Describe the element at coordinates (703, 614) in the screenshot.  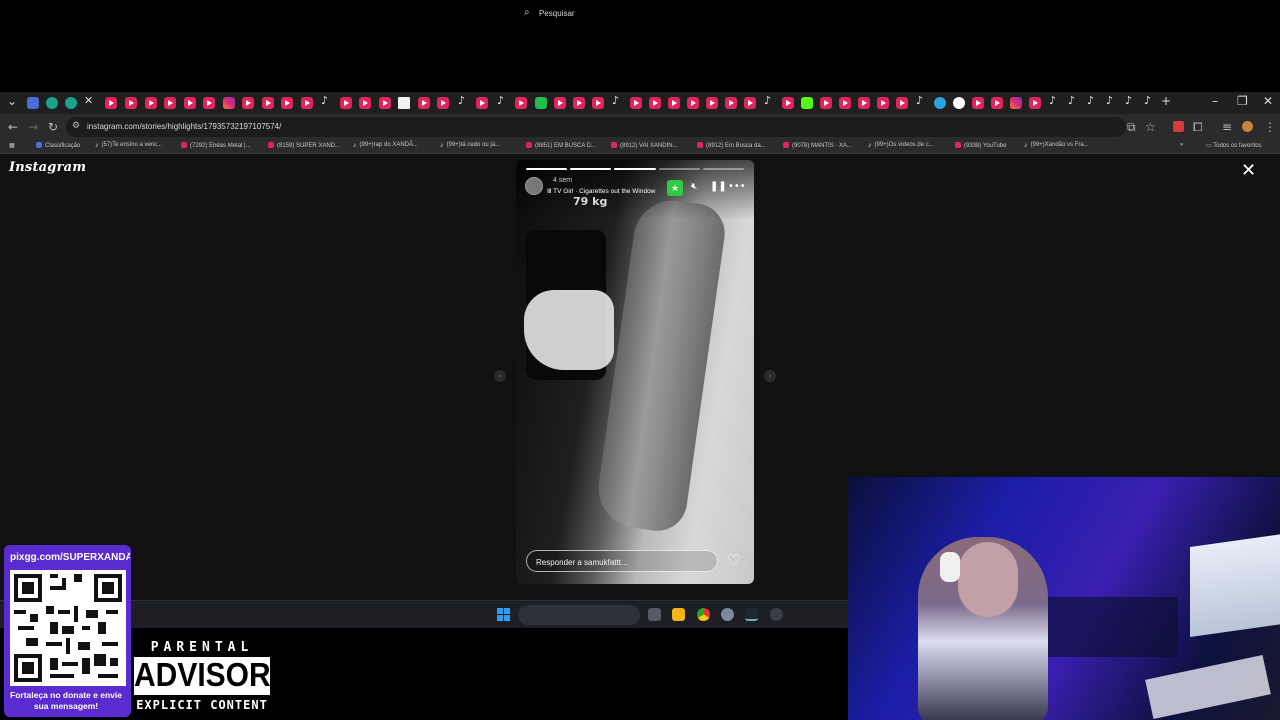
I see `chrome-icon` at that location.